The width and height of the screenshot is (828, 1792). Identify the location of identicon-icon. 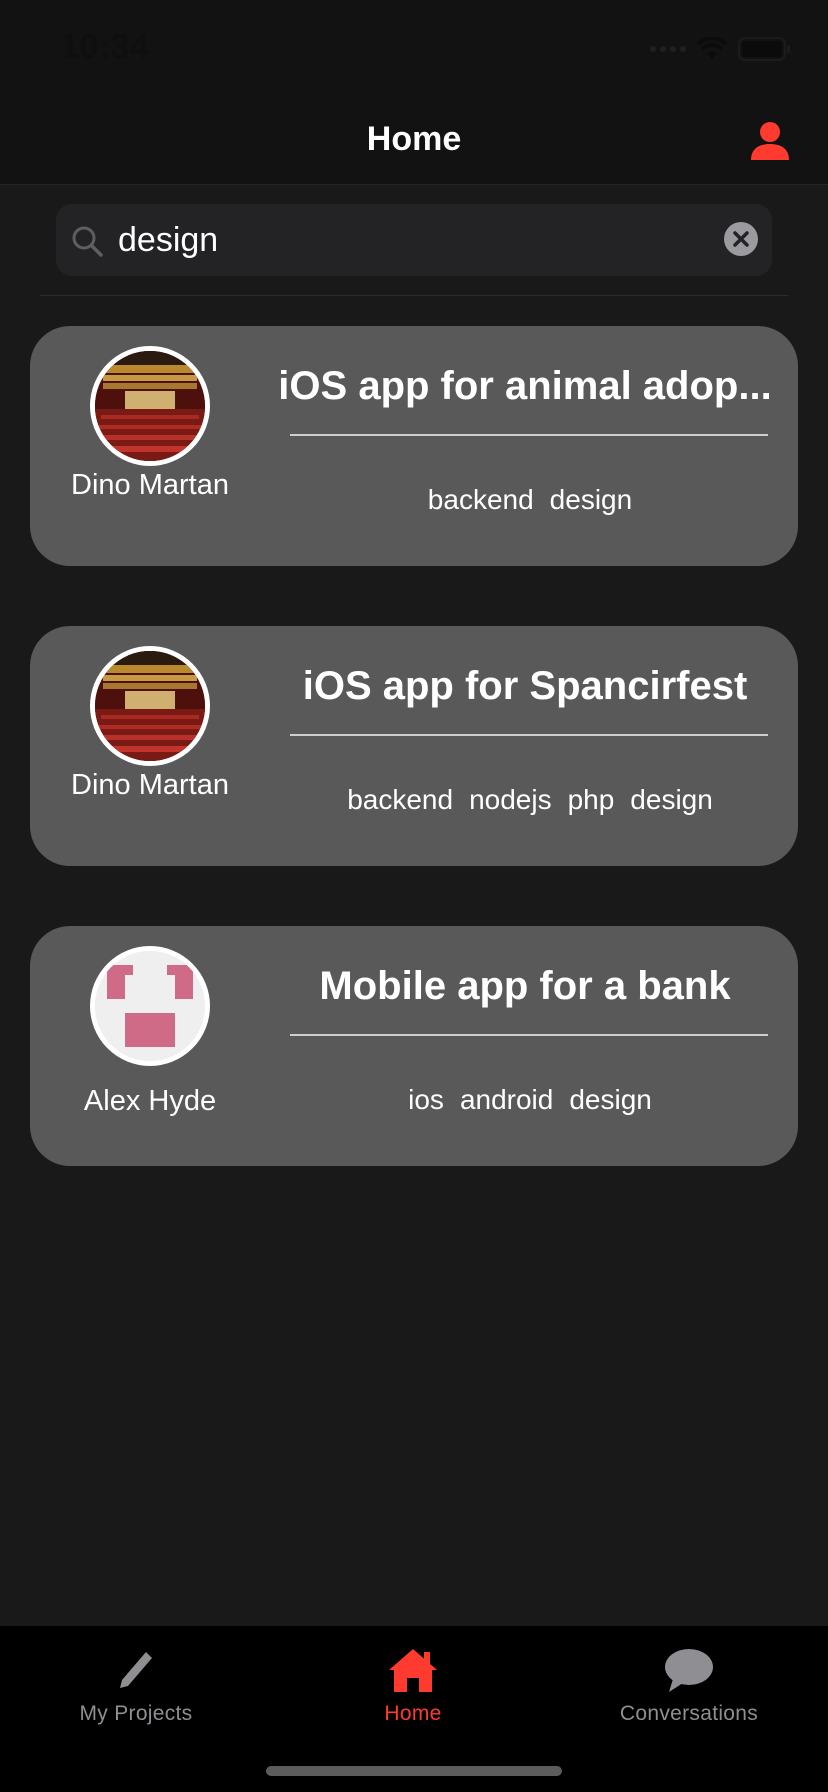
(150, 1006).